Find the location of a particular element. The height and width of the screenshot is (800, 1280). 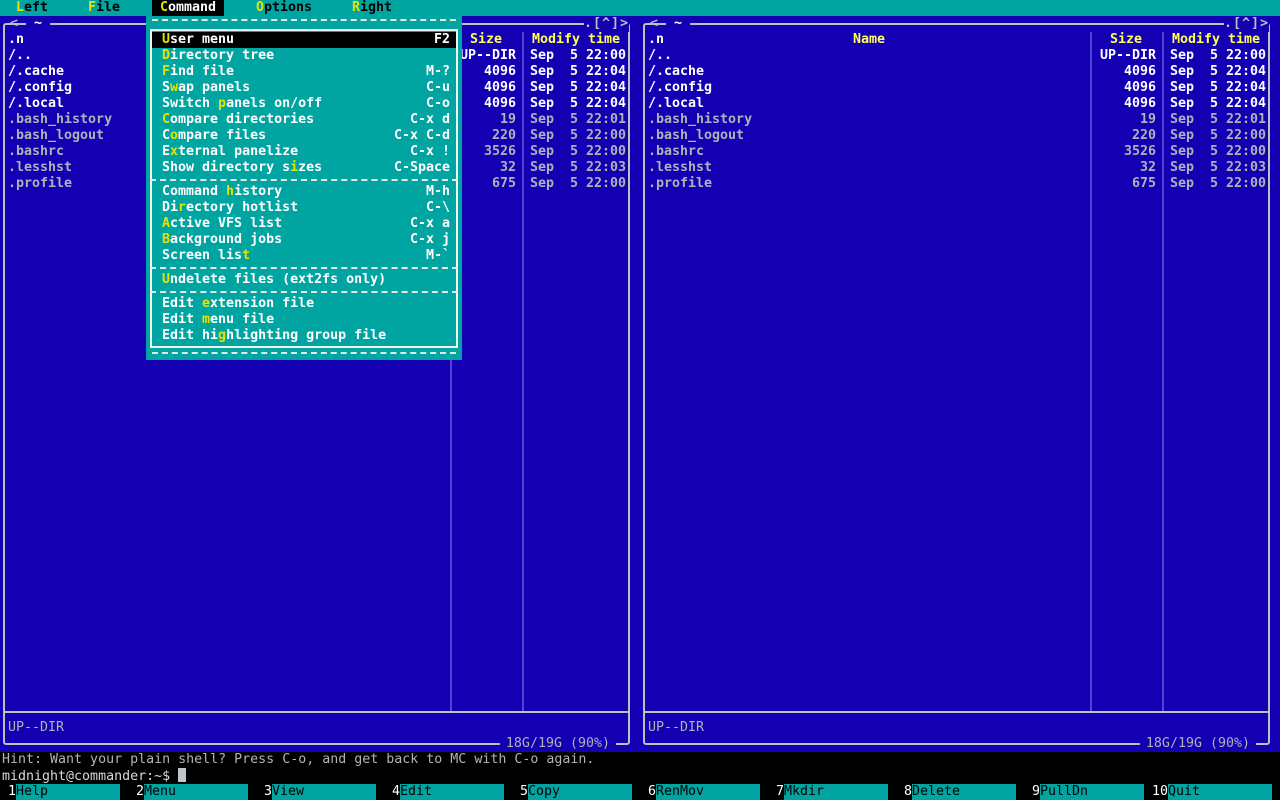

menu-item-shortcut: C-x C-d is located at coordinates (421, 135).